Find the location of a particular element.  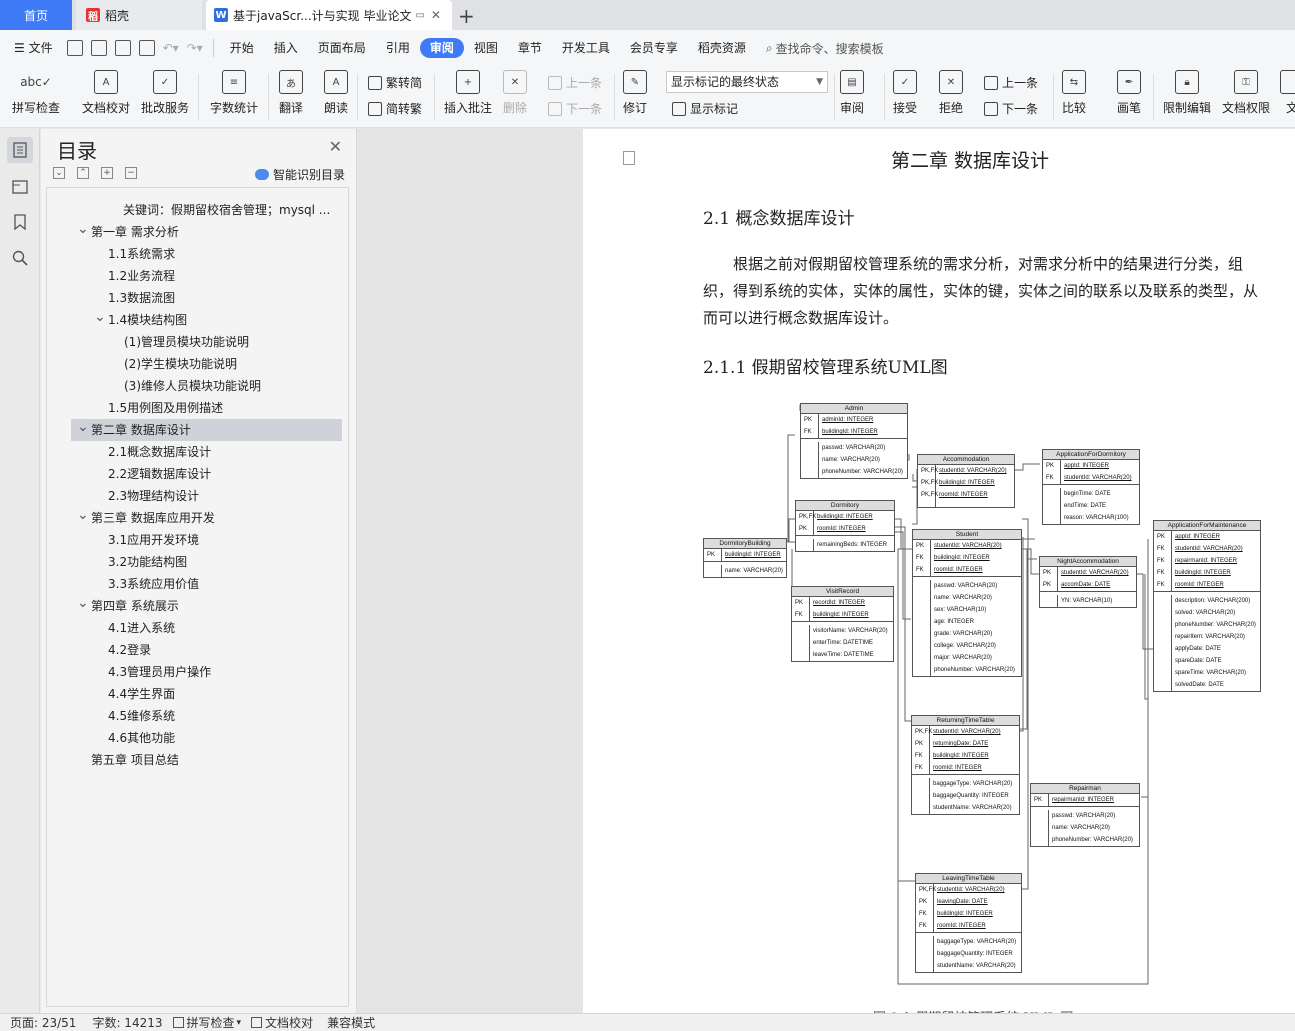

spellcheck-button: abc✓ 拼写检查 is located at coordinates (36, 93).